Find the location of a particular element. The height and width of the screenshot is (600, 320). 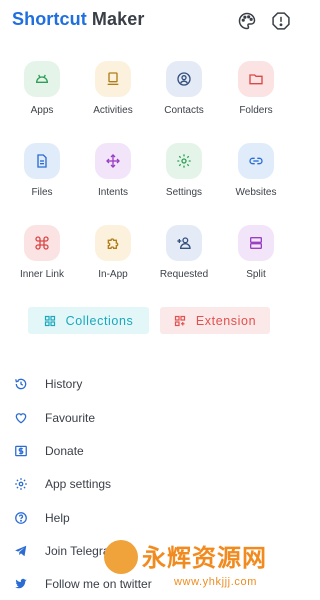

menu-item-favourite: Favourite is located at coordinates (54, 418).